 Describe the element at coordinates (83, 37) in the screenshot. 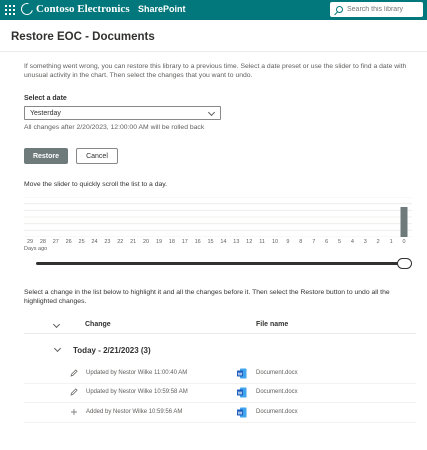

I see `page-title: Restore EOC - Documents` at that location.